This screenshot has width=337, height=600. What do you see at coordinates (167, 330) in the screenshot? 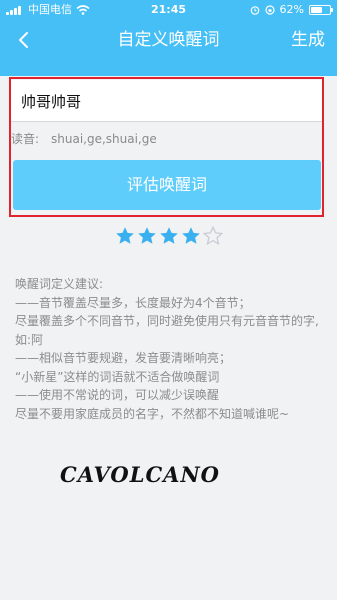
I see `tip-line: 尽量覆盖多个不同音节，同时避免使用只有元音音节的字,如:阿` at bounding box center [167, 330].